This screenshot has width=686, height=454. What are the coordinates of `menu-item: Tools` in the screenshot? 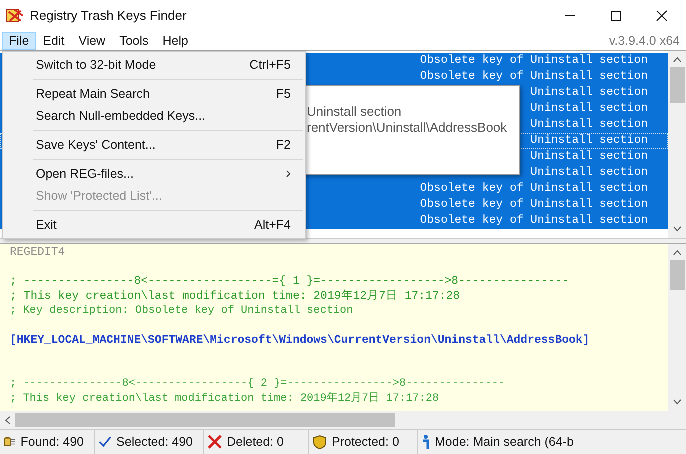 It's located at (134, 41).